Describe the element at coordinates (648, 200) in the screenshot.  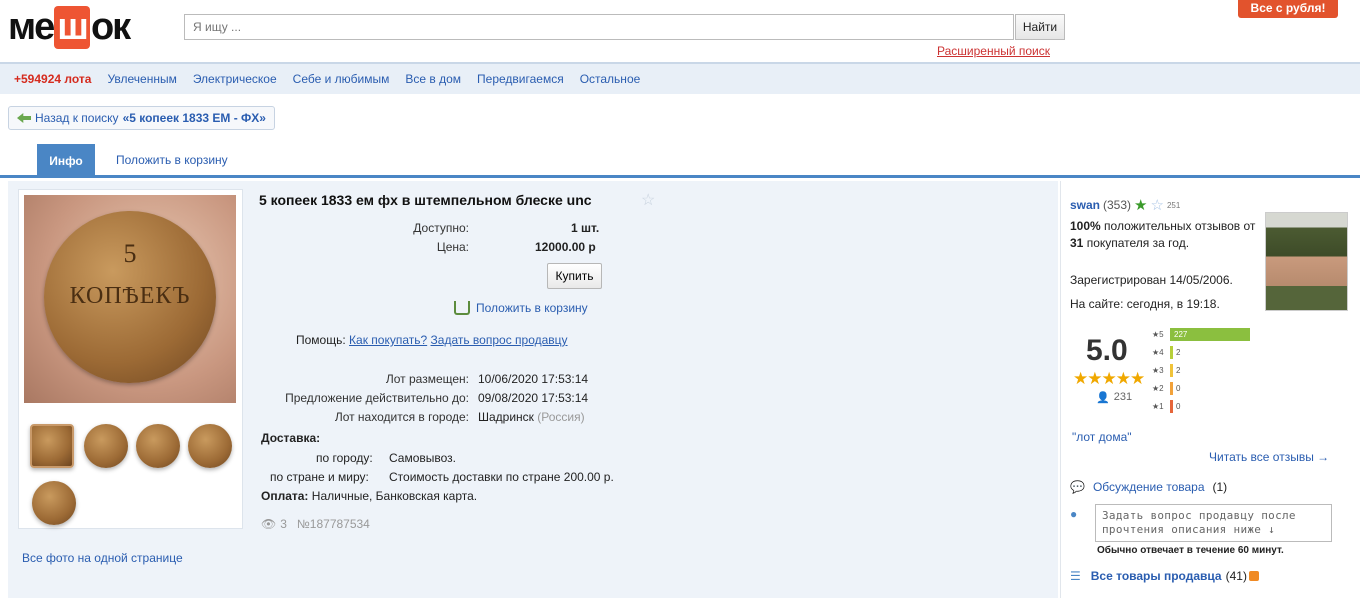
I see `favorite-star-icon: ☆` at that location.